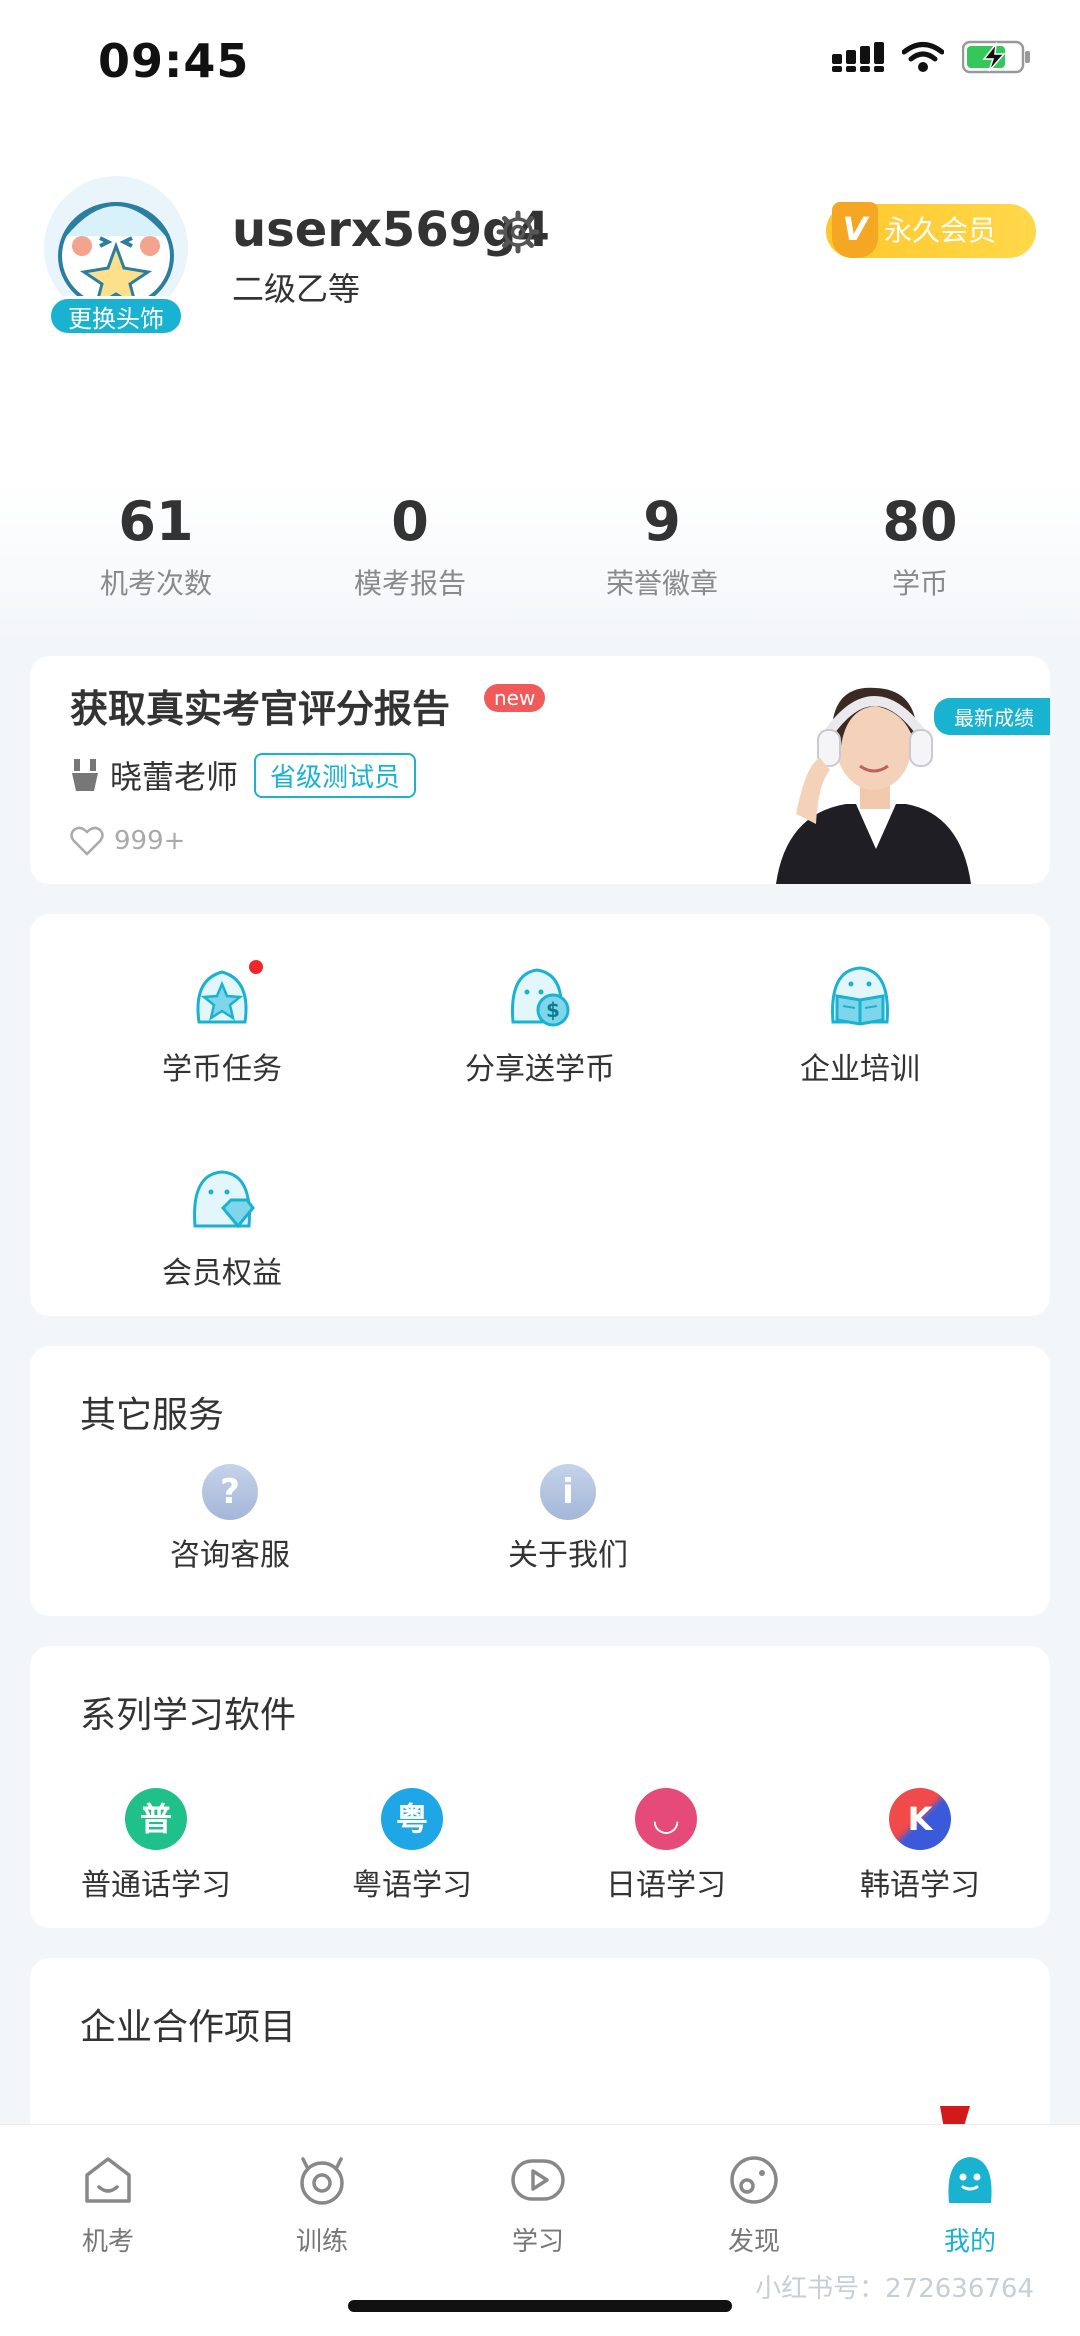  I want to click on tab-profile: 我的, so click(970, 2204).